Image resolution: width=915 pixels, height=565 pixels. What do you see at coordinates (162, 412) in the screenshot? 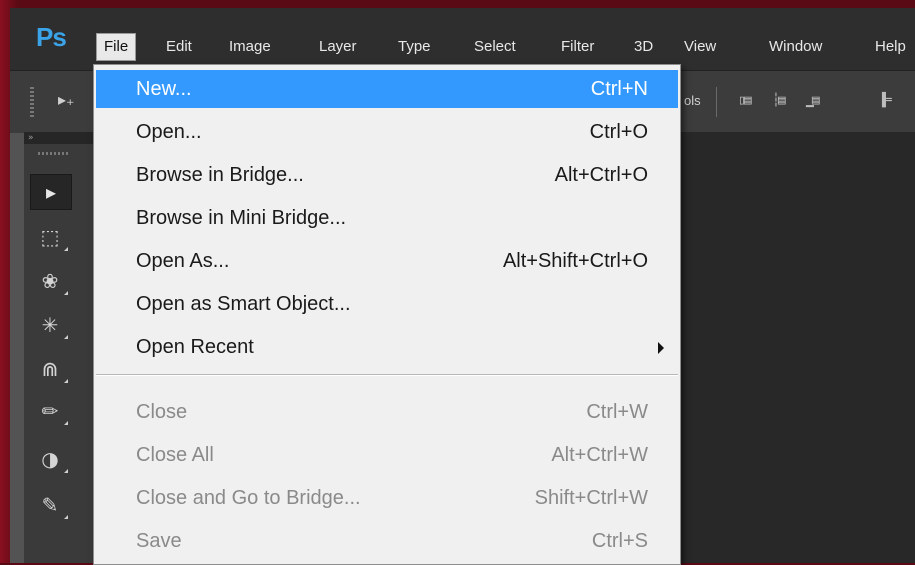
I see `menu-item-label: Close` at bounding box center [162, 412].